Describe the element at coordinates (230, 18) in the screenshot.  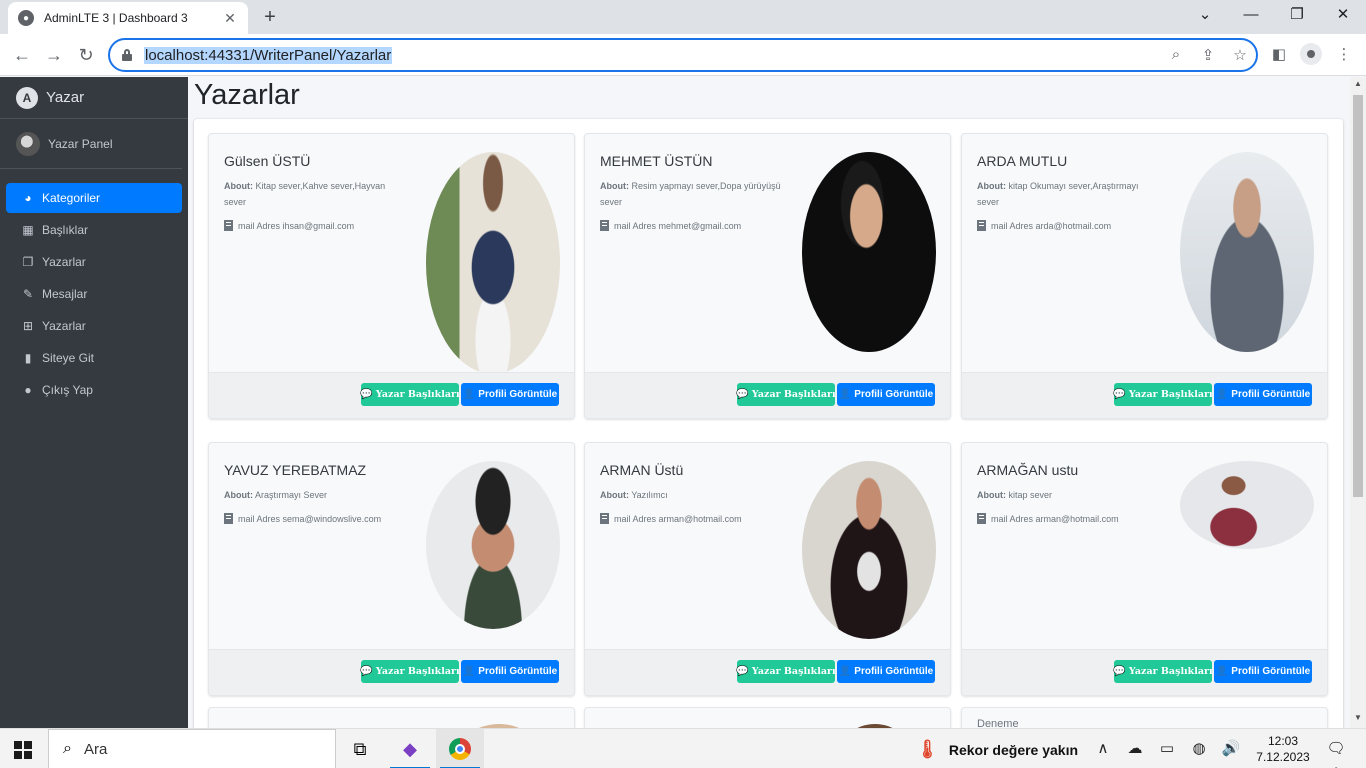
I see `close-tab-icon: ✕` at that location.